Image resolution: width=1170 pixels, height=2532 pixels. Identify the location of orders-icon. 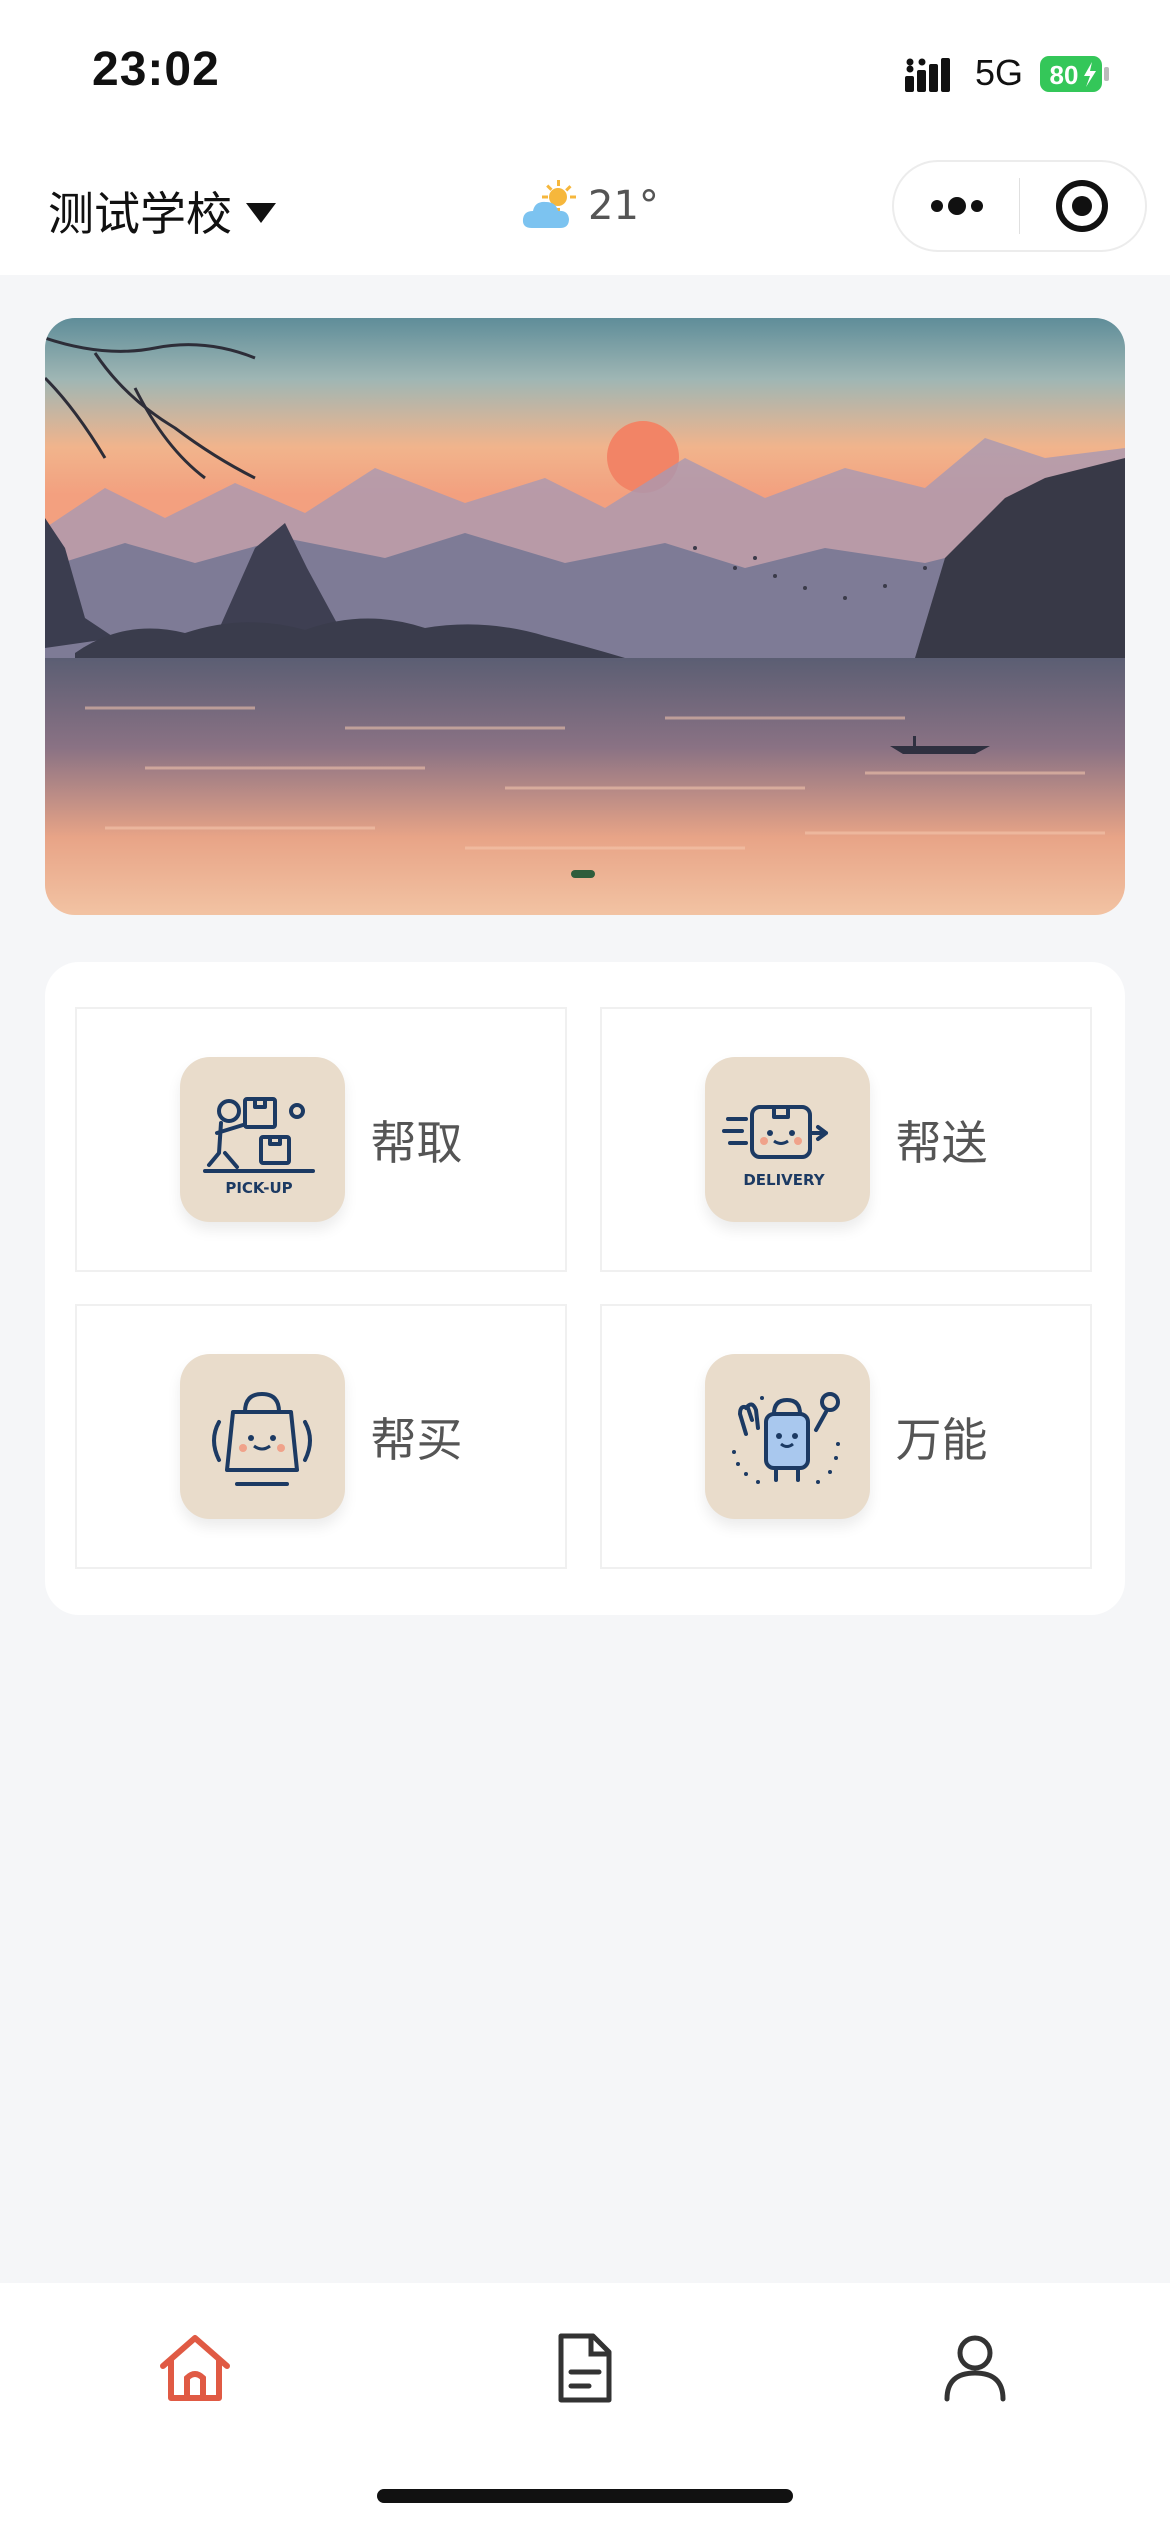
(585, 2368).